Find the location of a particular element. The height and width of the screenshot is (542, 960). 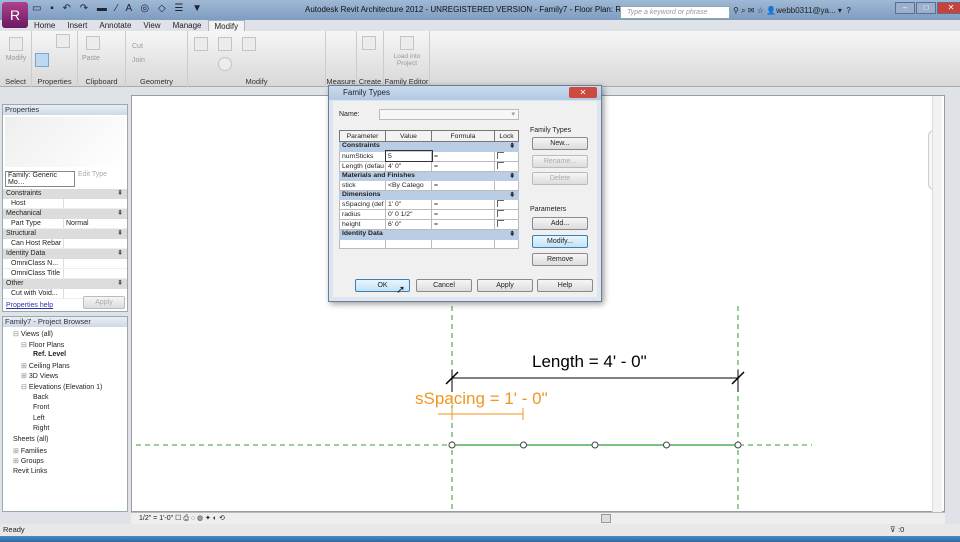

browser-tree-item: ⊟ Elevations (Elevation 1) is located at coordinates (61, 387).